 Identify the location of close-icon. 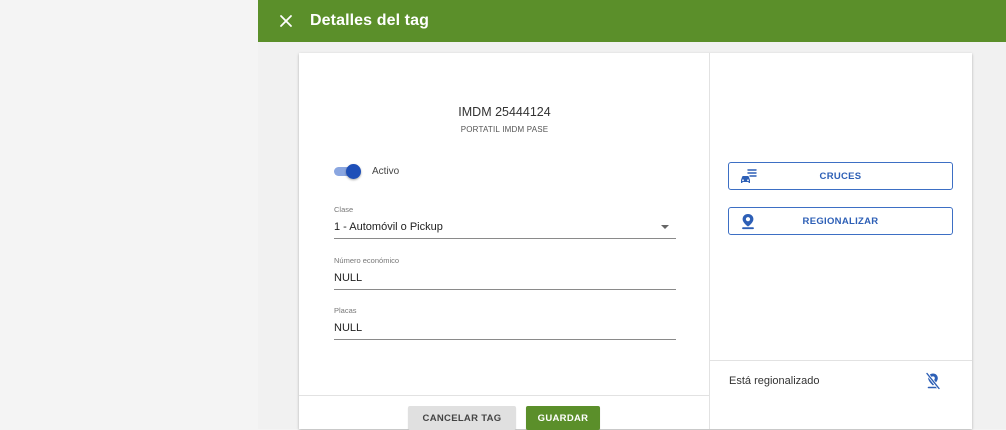
(286, 21).